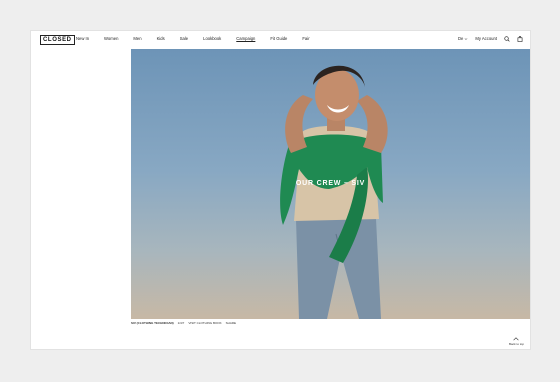 This screenshot has height=382, width=560. I want to click on hero-title: OUR CREW – SIV, so click(330, 183).